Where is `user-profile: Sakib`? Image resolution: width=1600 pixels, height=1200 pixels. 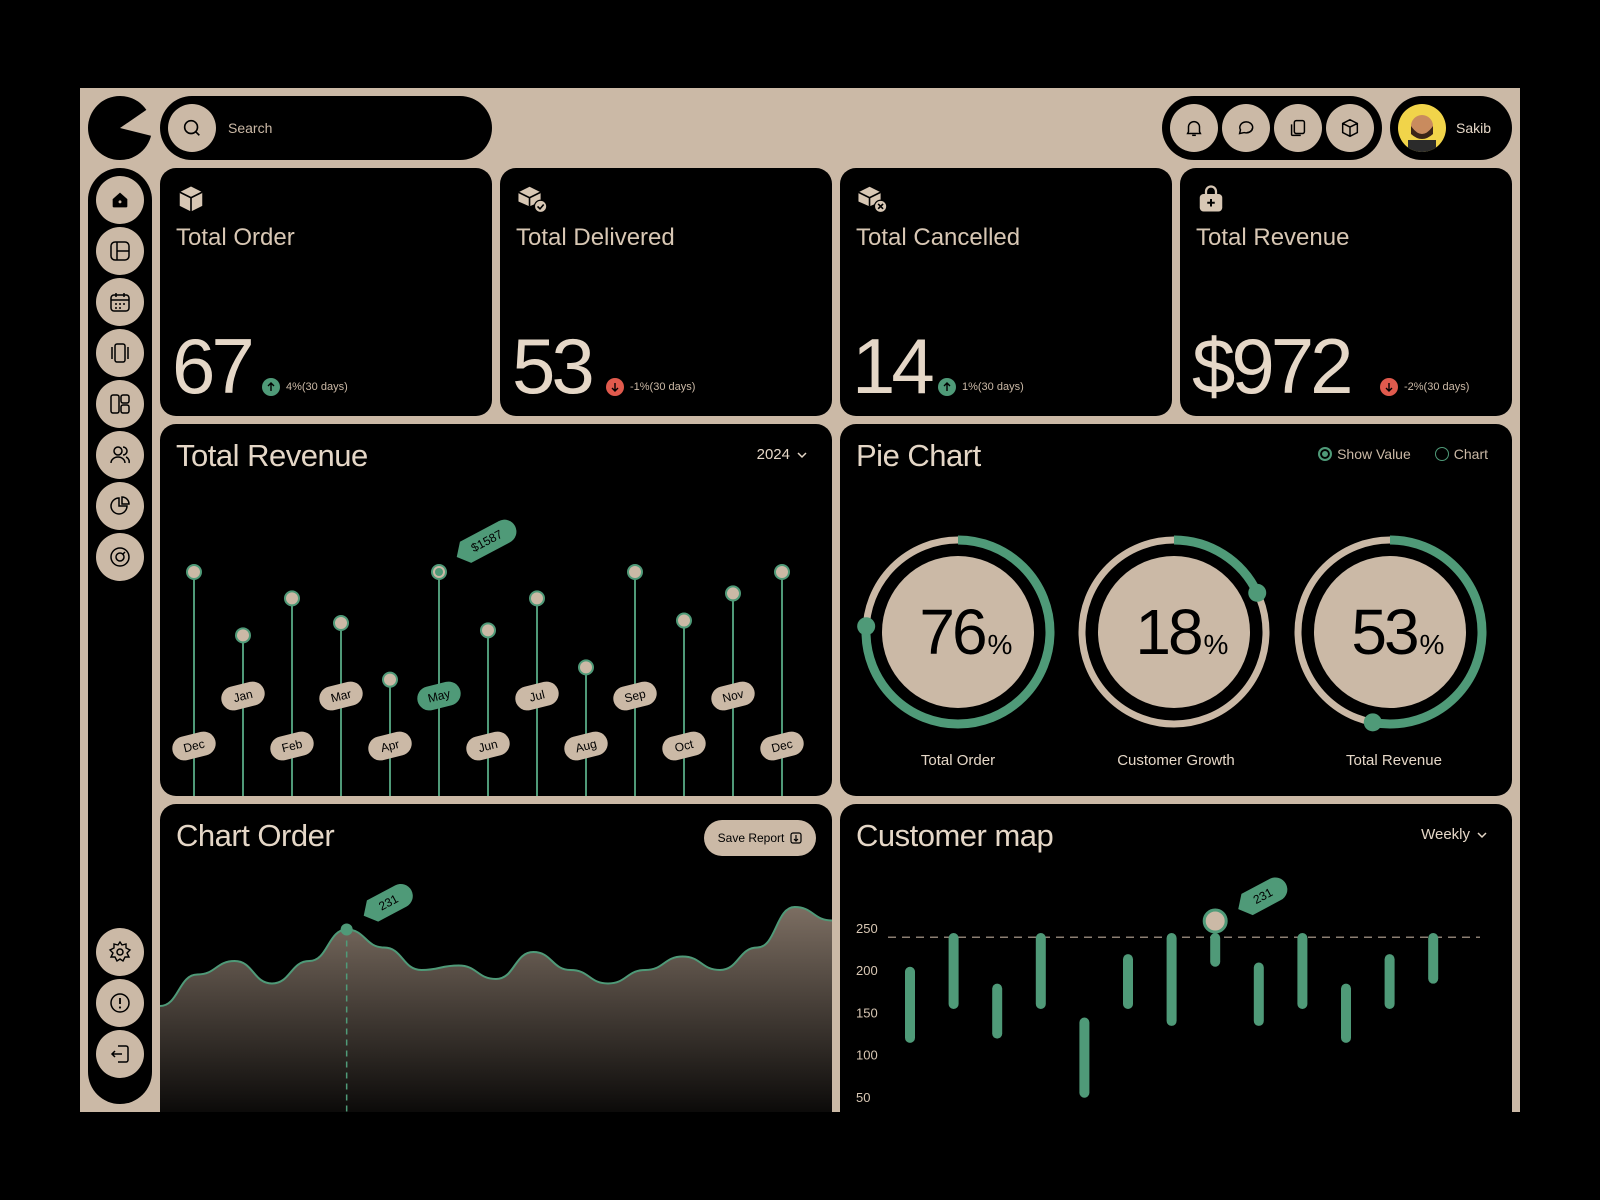
user-profile: Sakib is located at coordinates (1451, 128).